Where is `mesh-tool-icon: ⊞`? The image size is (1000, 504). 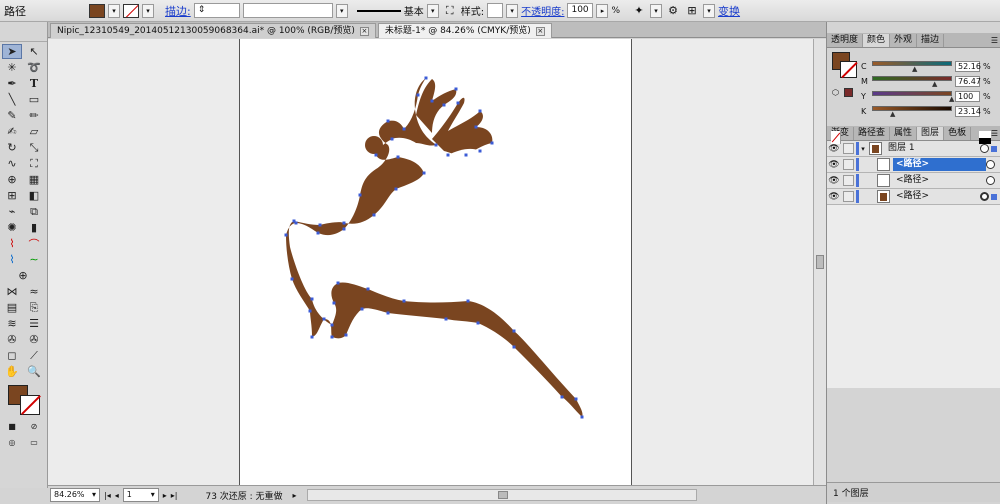
mesh-tool-icon: ⊞ is located at coordinates (12, 195).